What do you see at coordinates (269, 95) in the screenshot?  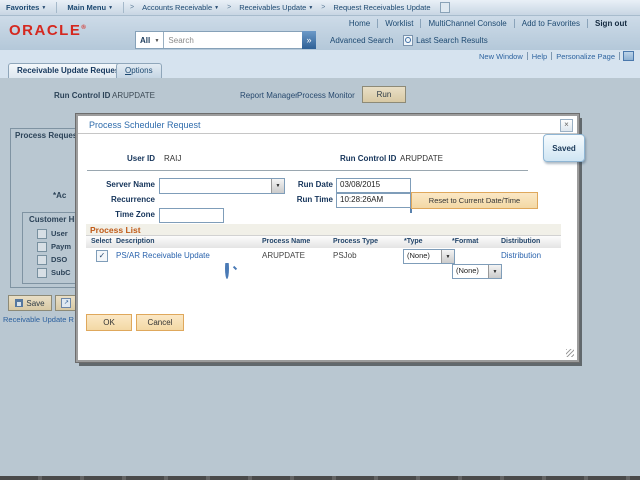 I see `report-manager-link: Report Manager` at bounding box center [269, 95].